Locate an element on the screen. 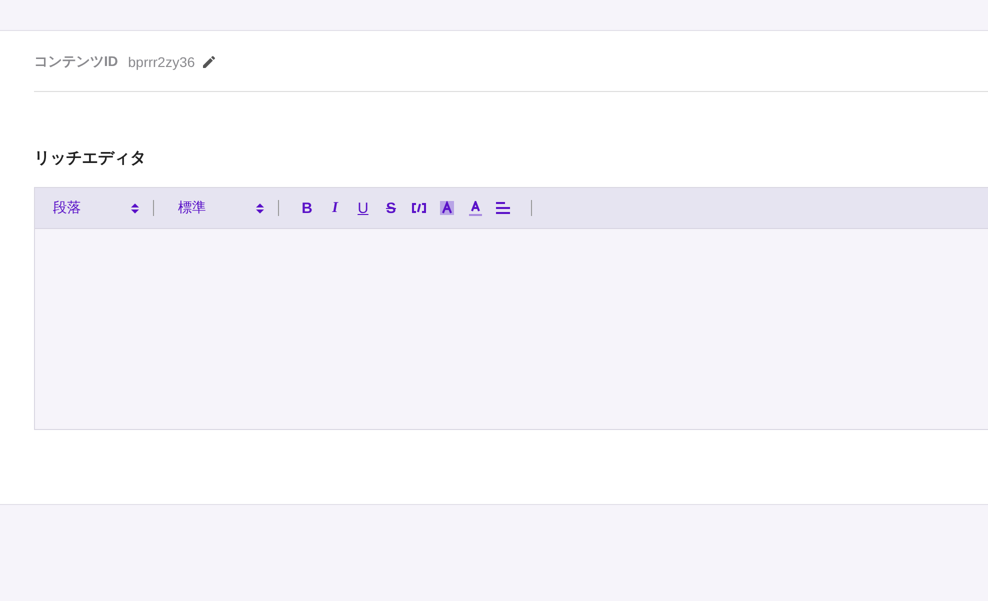 The height and width of the screenshot is (601, 988). strikethrough-button: S is located at coordinates (391, 208).